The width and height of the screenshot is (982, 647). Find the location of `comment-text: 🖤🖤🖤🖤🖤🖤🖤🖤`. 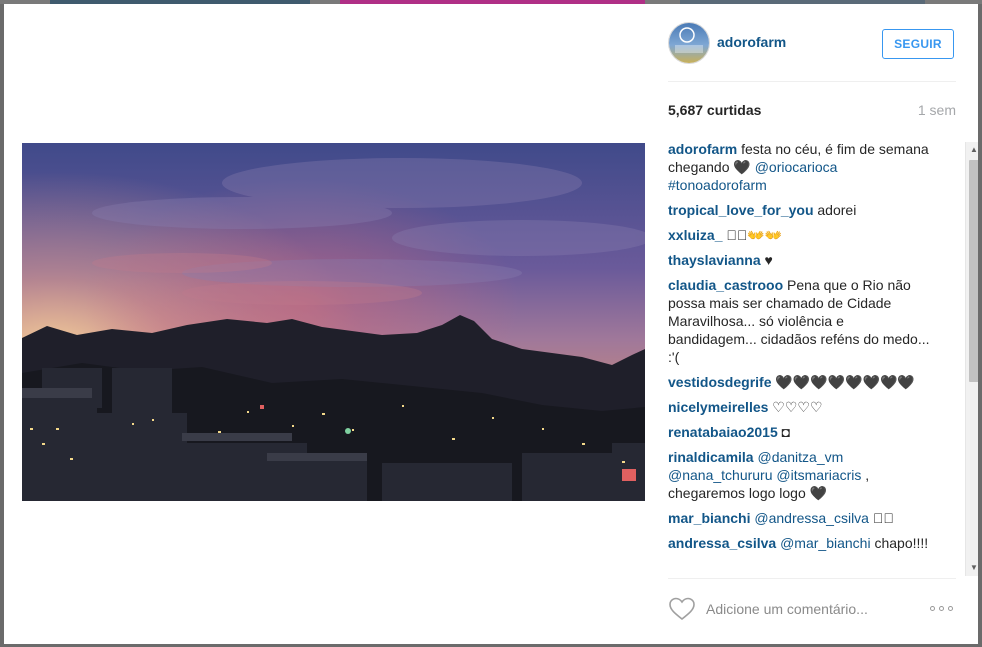

comment-text: 🖤🖤🖤🖤🖤🖤🖤🖤 is located at coordinates (843, 382).